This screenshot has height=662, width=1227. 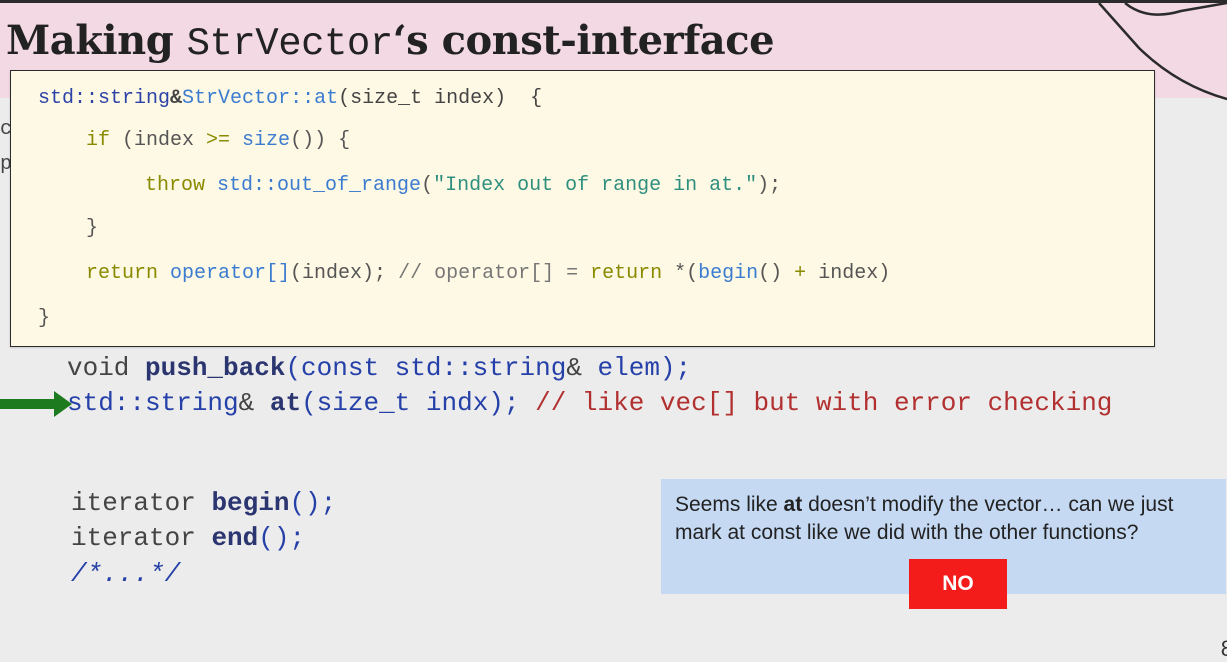 I want to click on name-push-back: push_back, so click(x=215, y=368).